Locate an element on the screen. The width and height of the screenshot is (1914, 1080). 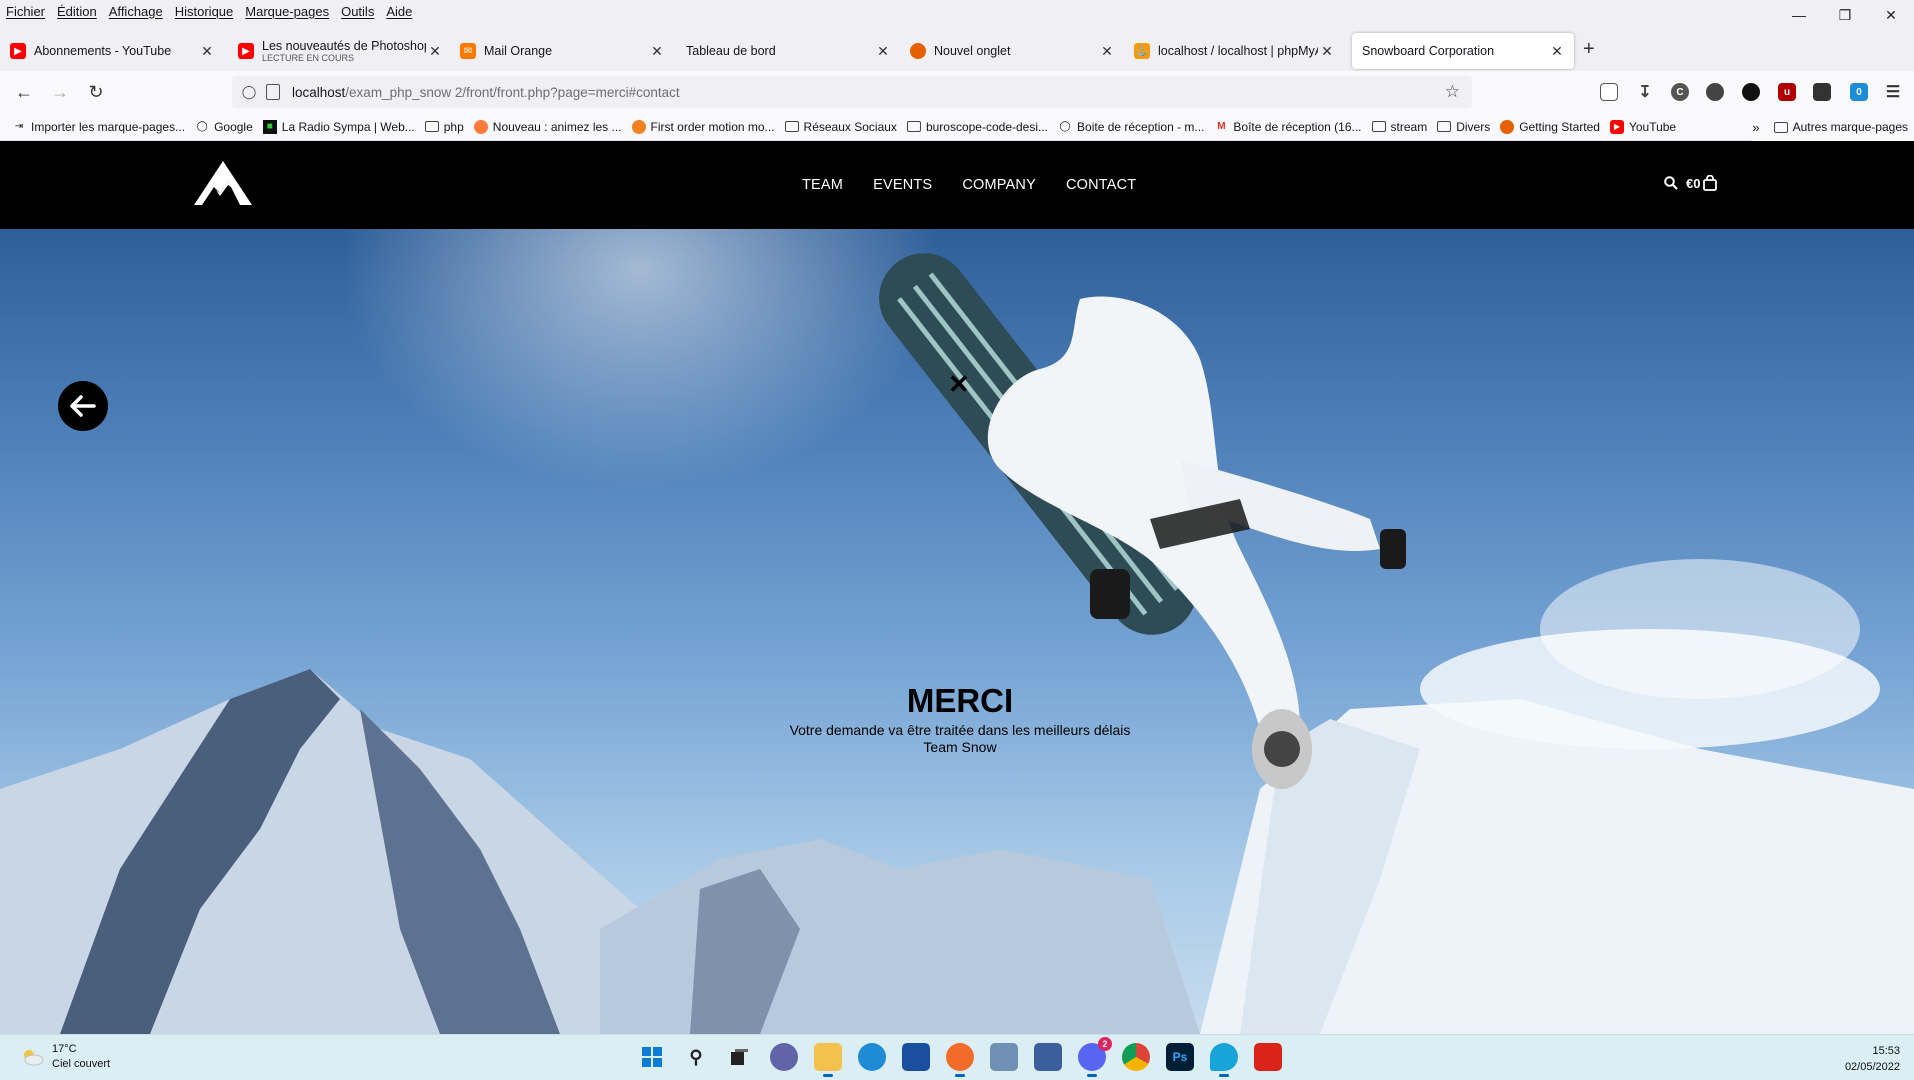
tab-mail-orange: ✉ Mail Orange ✕ is located at coordinates (562, 51).